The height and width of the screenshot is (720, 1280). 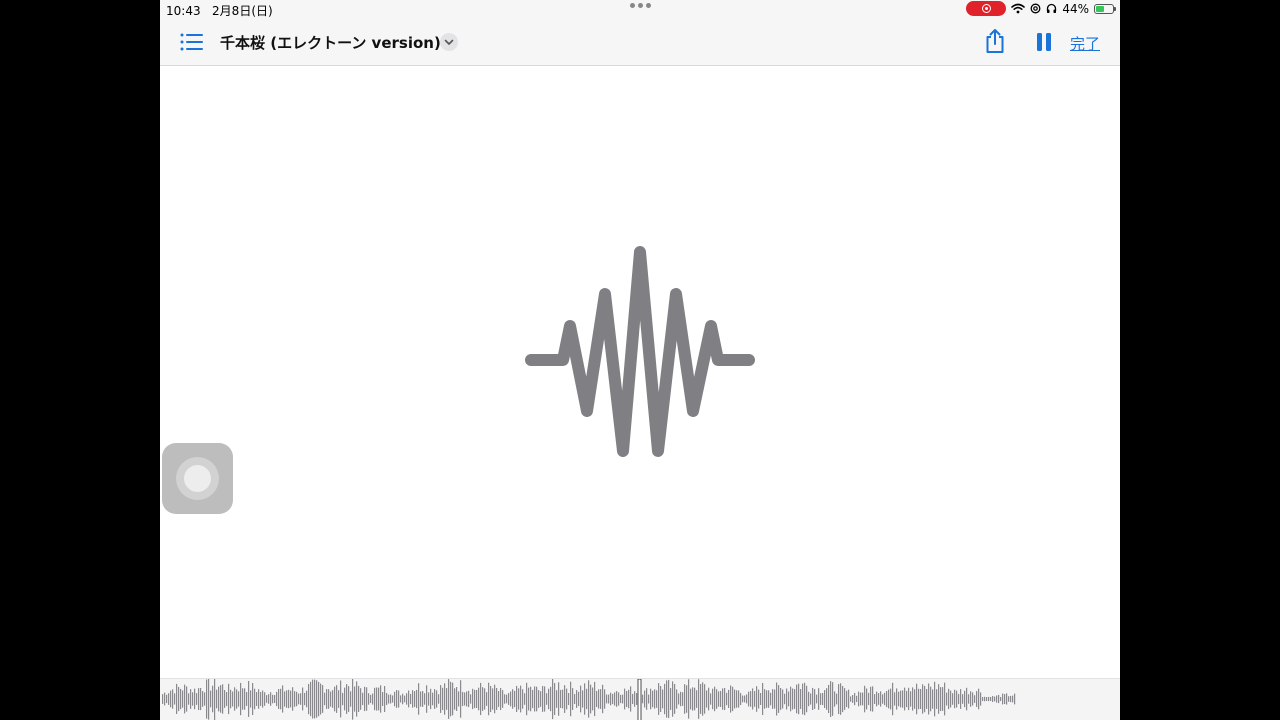 I want to click on document-title: 千本桜 (エレクトーン version), so click(x=330, y=42).